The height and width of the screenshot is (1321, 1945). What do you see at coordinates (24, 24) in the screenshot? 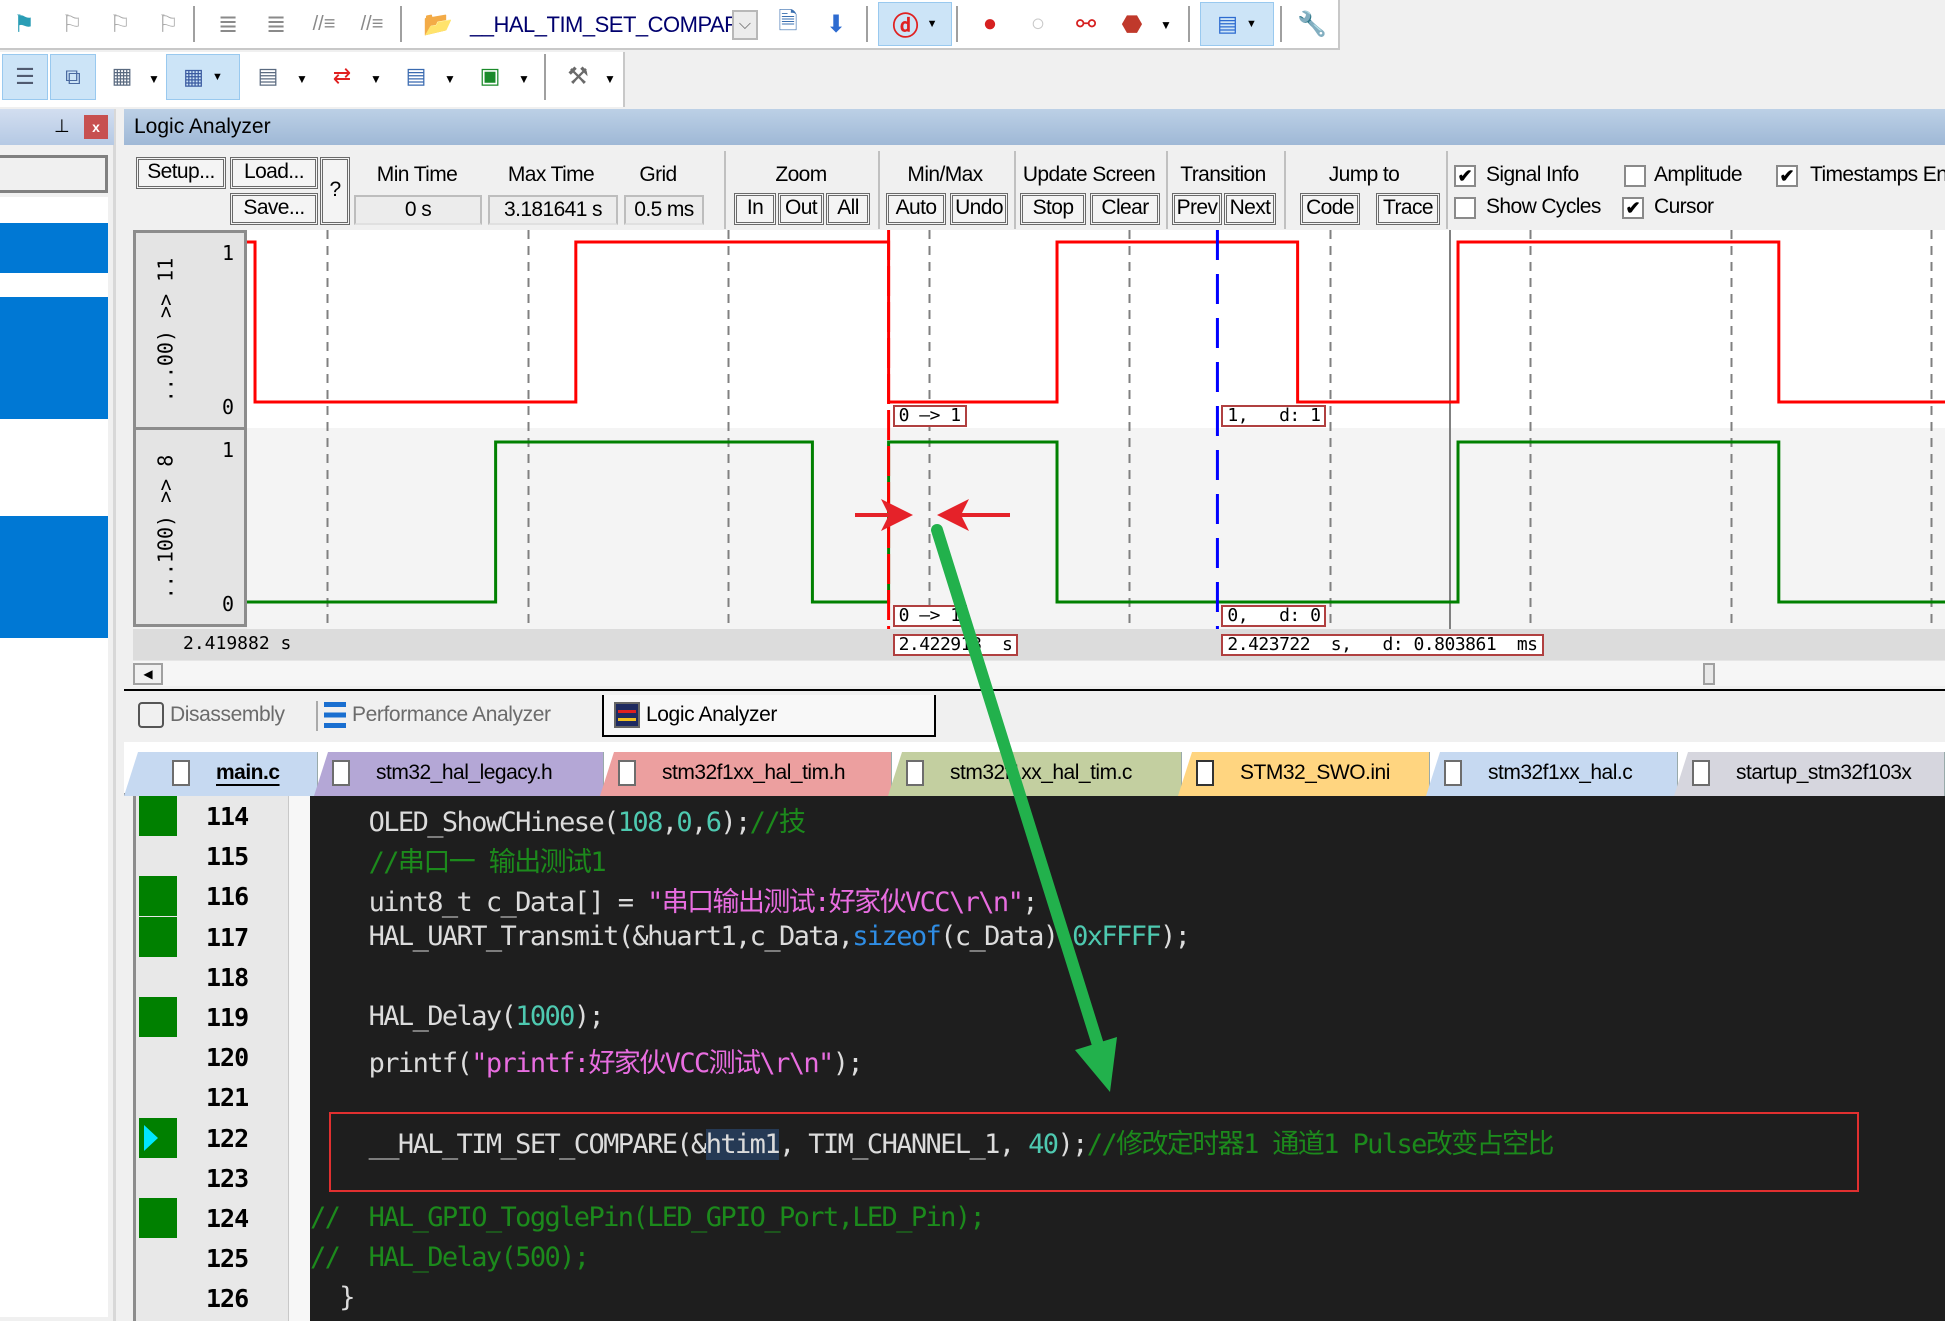
I see `bookmark-flag-icon: ⚑` at bounding box center [24, 24].